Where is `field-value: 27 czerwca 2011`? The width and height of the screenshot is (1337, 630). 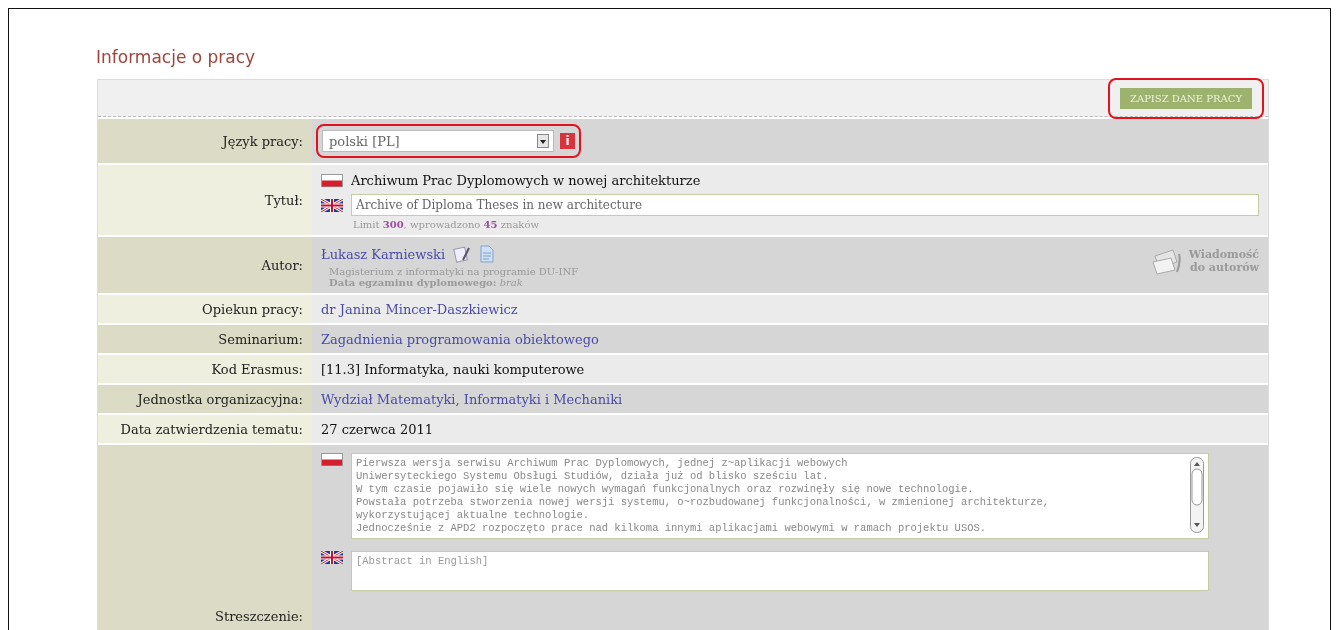
field-value: 27 czerwca 2011 is located at coordinates (378, 429).